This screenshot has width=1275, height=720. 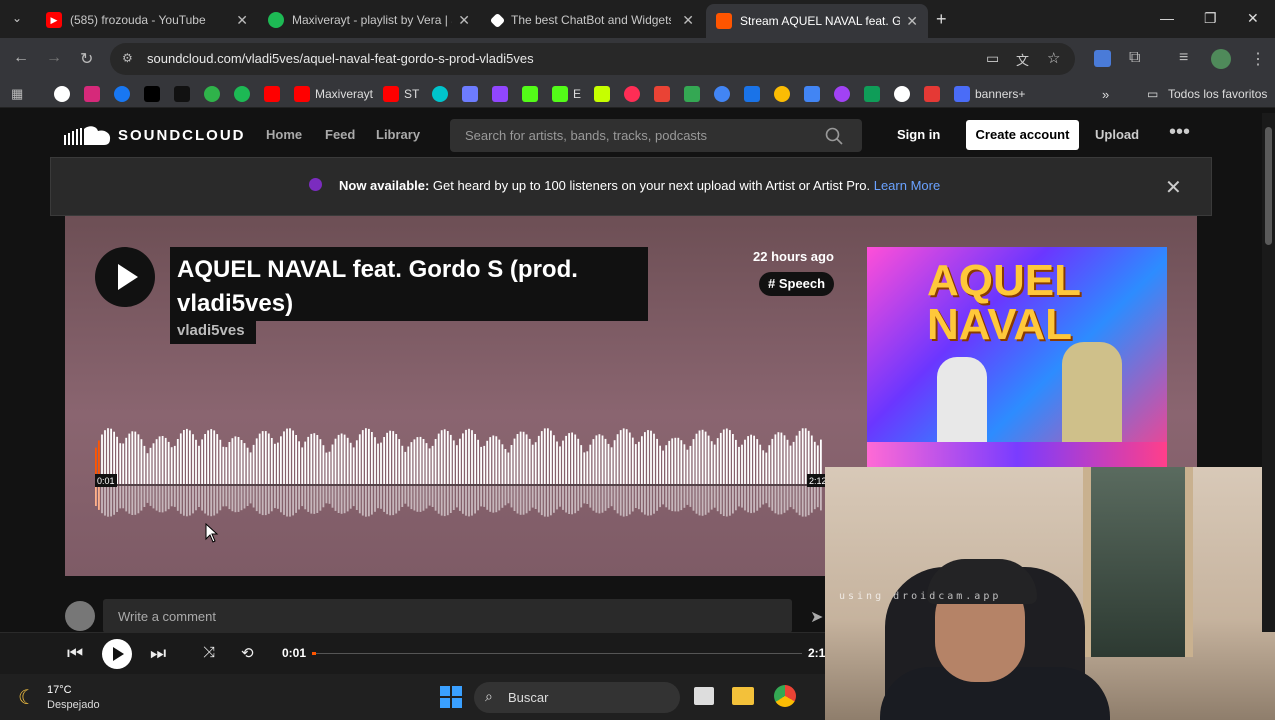 What do you see at coordinates (1102, 58) in the screenshot?
I see `translate-extension-icon` at bounding box center [1102, 58].